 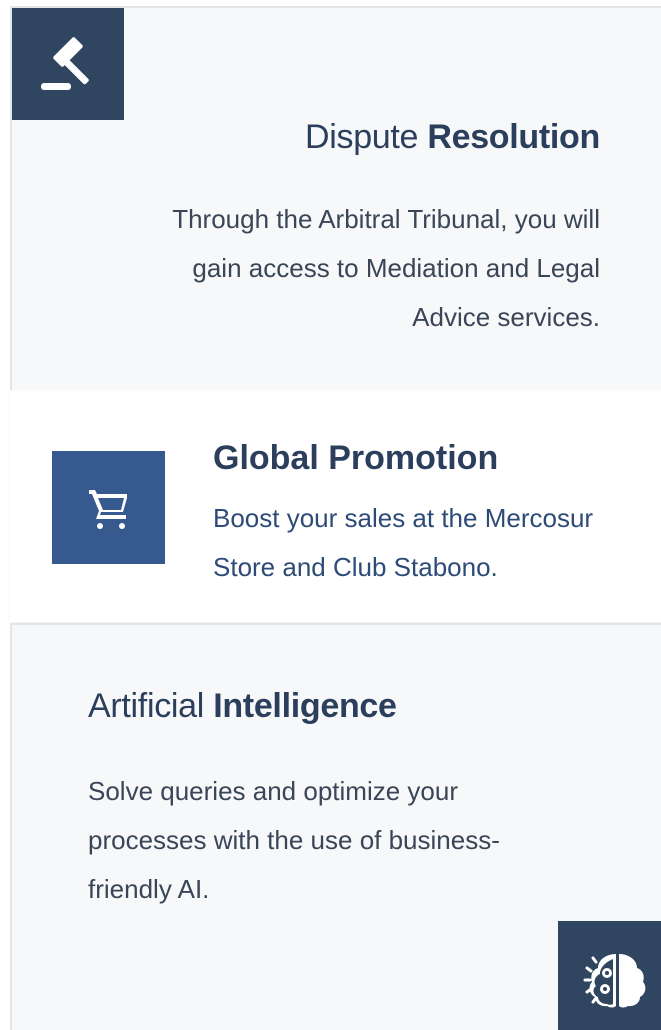 I want to click on ai-icon-box, so click(x=609, y=975).